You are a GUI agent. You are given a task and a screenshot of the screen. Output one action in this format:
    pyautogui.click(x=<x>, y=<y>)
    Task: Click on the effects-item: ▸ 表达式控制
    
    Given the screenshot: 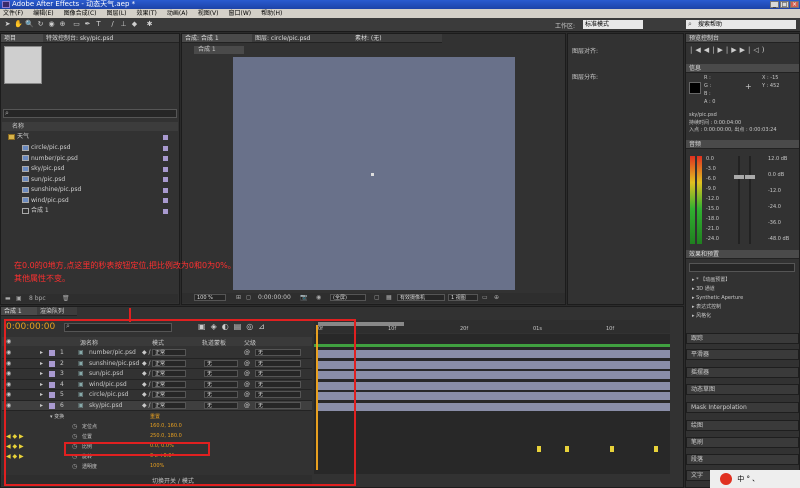 What is the action you would take?
    pyautogui.click(x=717, y=307)
    